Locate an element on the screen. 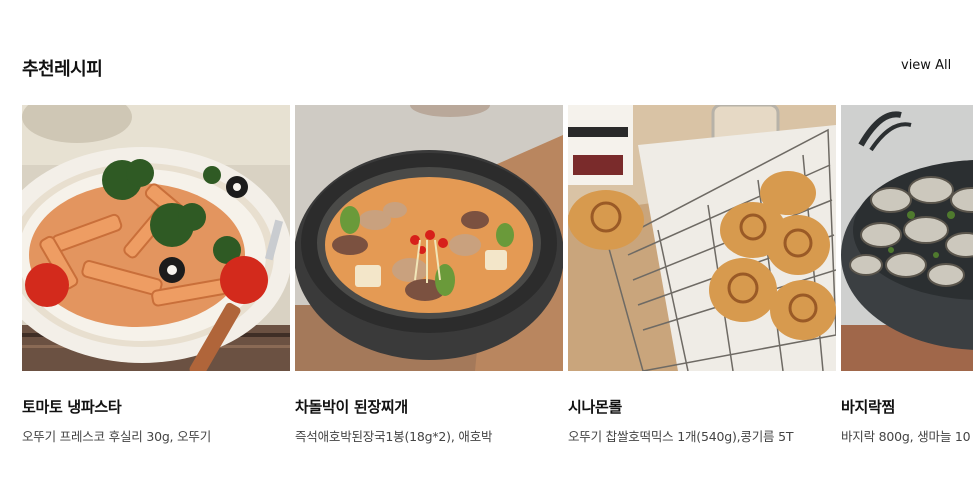 This screenshot has height=486, width=973. recipe-title: 시나몬롤 is located at coordinates (702, 406).